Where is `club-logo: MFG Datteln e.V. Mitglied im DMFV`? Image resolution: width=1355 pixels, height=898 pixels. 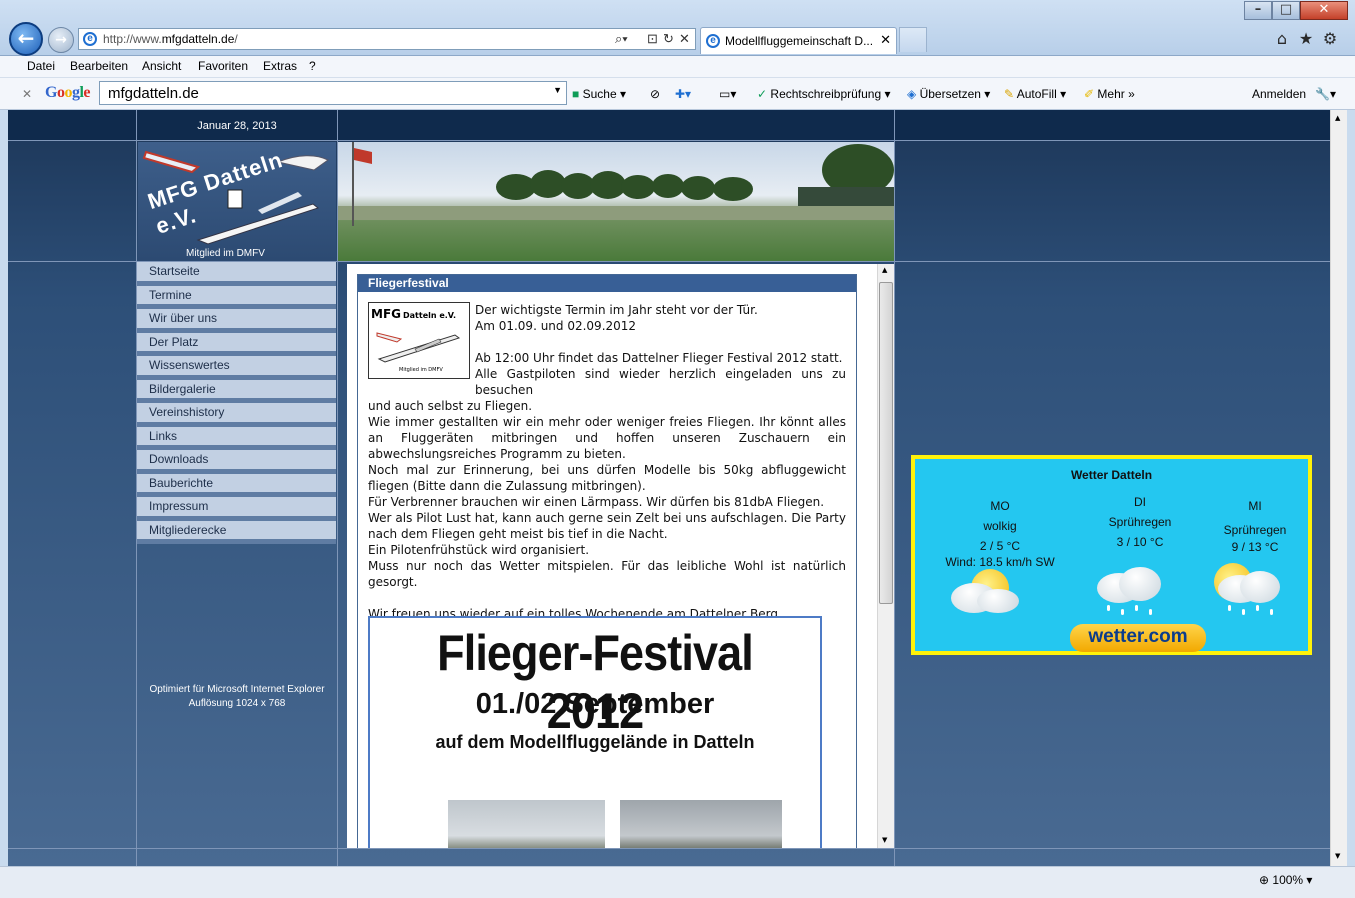 club-logo: MFG Datteln e.V. Mitglied im DMFV is located at coordinates (237, 201).